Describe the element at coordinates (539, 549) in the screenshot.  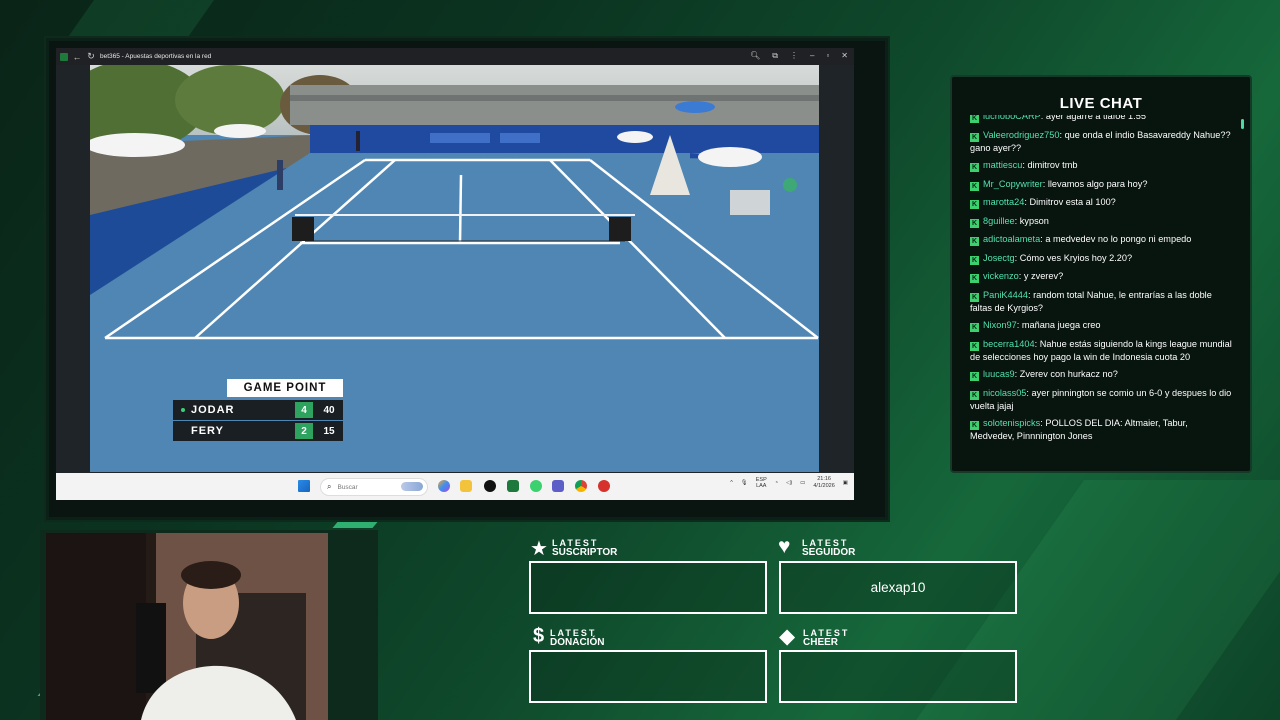
I see `star-icon: ★` at that location.